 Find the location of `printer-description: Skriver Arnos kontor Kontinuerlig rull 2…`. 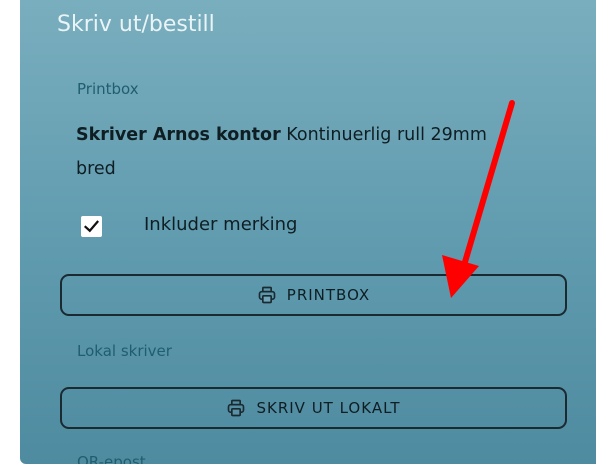

printer-description: Skriver Arnos kontor Kontinuerlig rull 2… is located at coordinates (286, 152).